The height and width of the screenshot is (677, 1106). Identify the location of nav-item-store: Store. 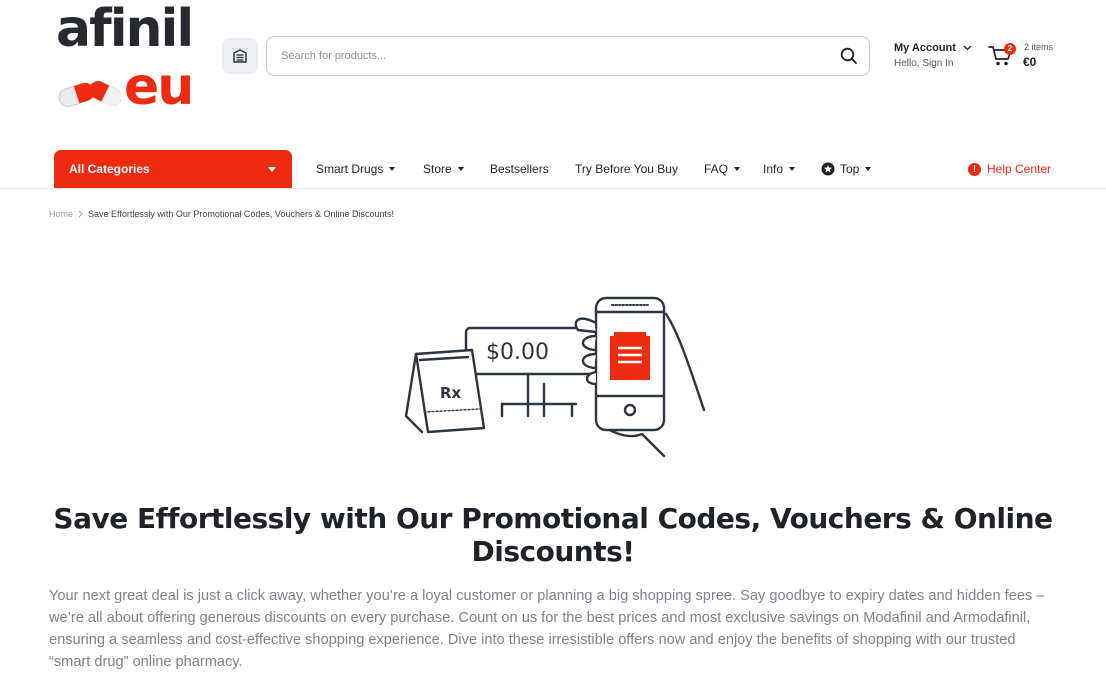
(443, 169).